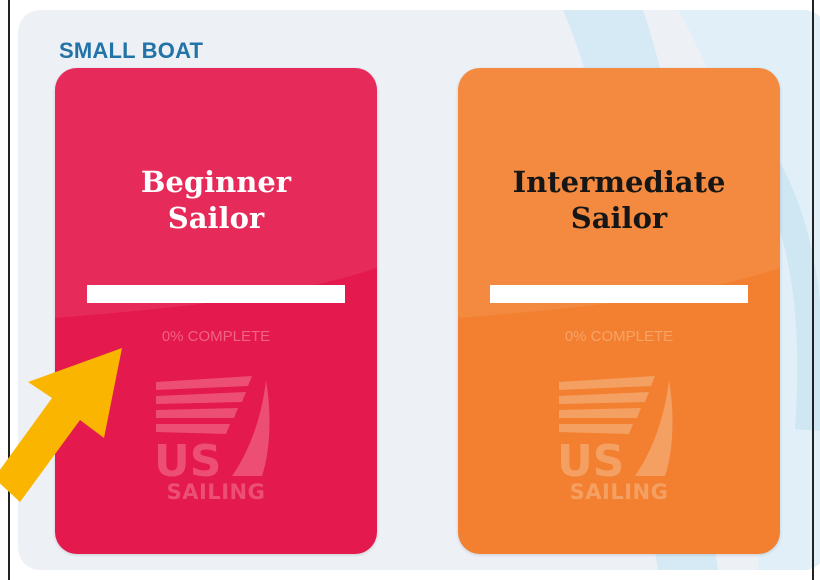  I want to click on progress-label: 0% COMPLETE, so click(619, 336).